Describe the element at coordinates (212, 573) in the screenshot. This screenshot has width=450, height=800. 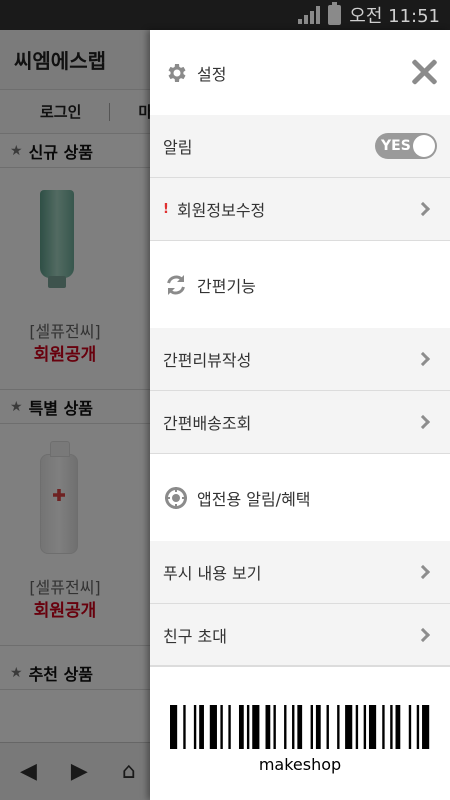
I see `push-view-label: 푸시 내용 보기` at that location.